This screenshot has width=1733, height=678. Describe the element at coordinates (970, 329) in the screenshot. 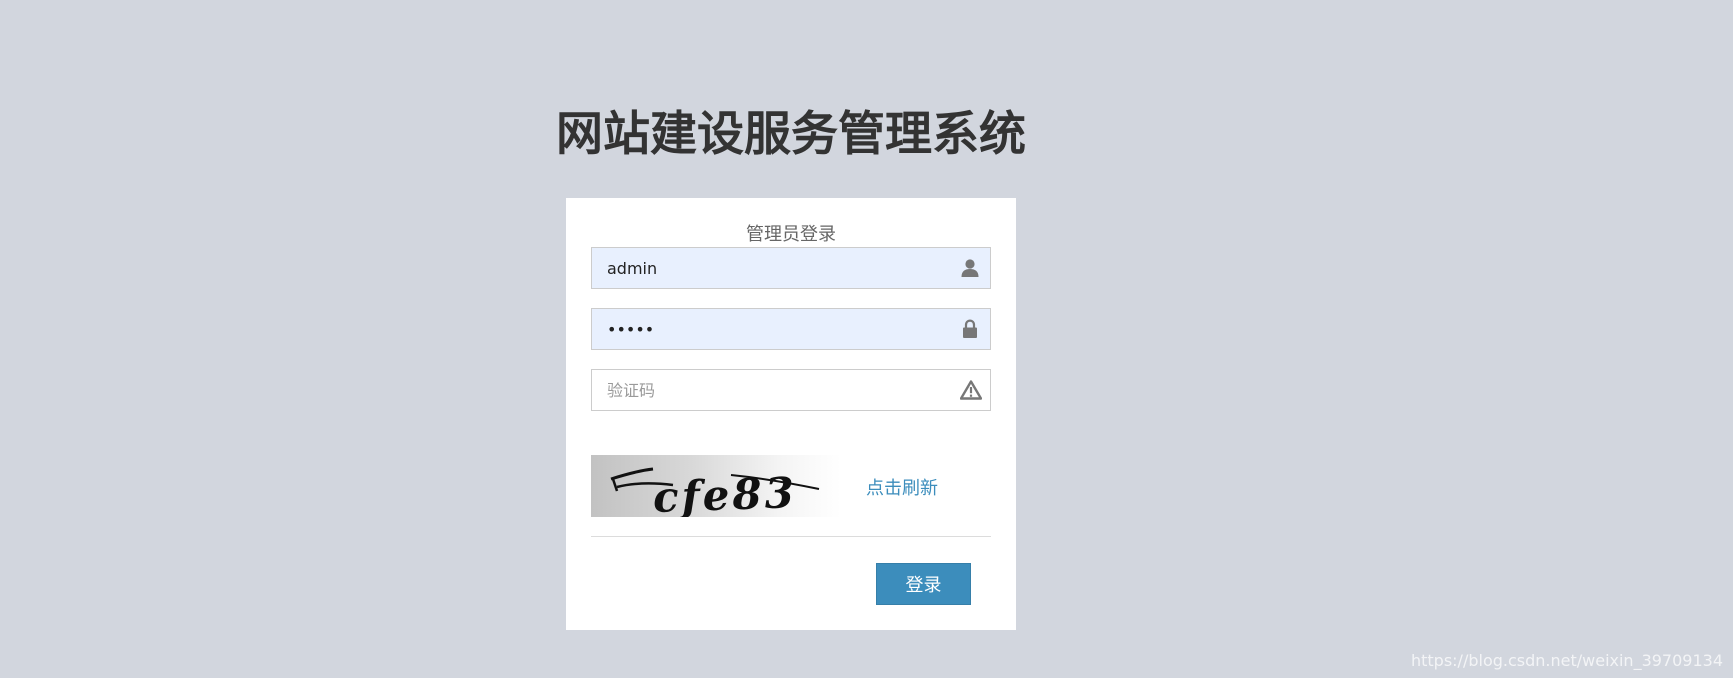

I see `lock-icon` at that location.